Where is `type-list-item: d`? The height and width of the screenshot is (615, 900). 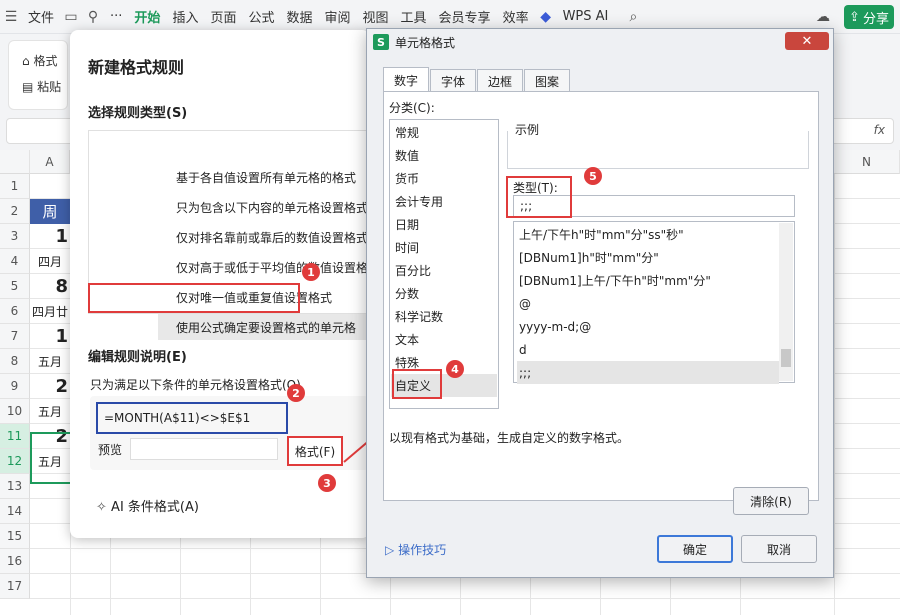
type-list-item: d is located at coordinates (648, 349).